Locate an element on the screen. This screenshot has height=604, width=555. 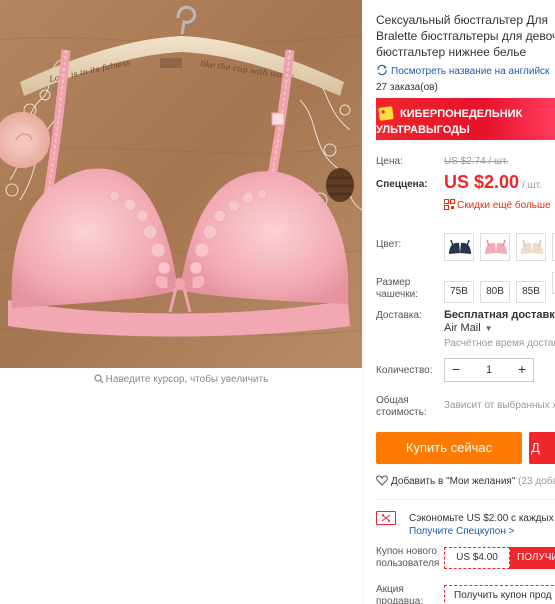
get-new-user-coupon-button: ПОЛУЧИ is located at coordinates (532, 558).